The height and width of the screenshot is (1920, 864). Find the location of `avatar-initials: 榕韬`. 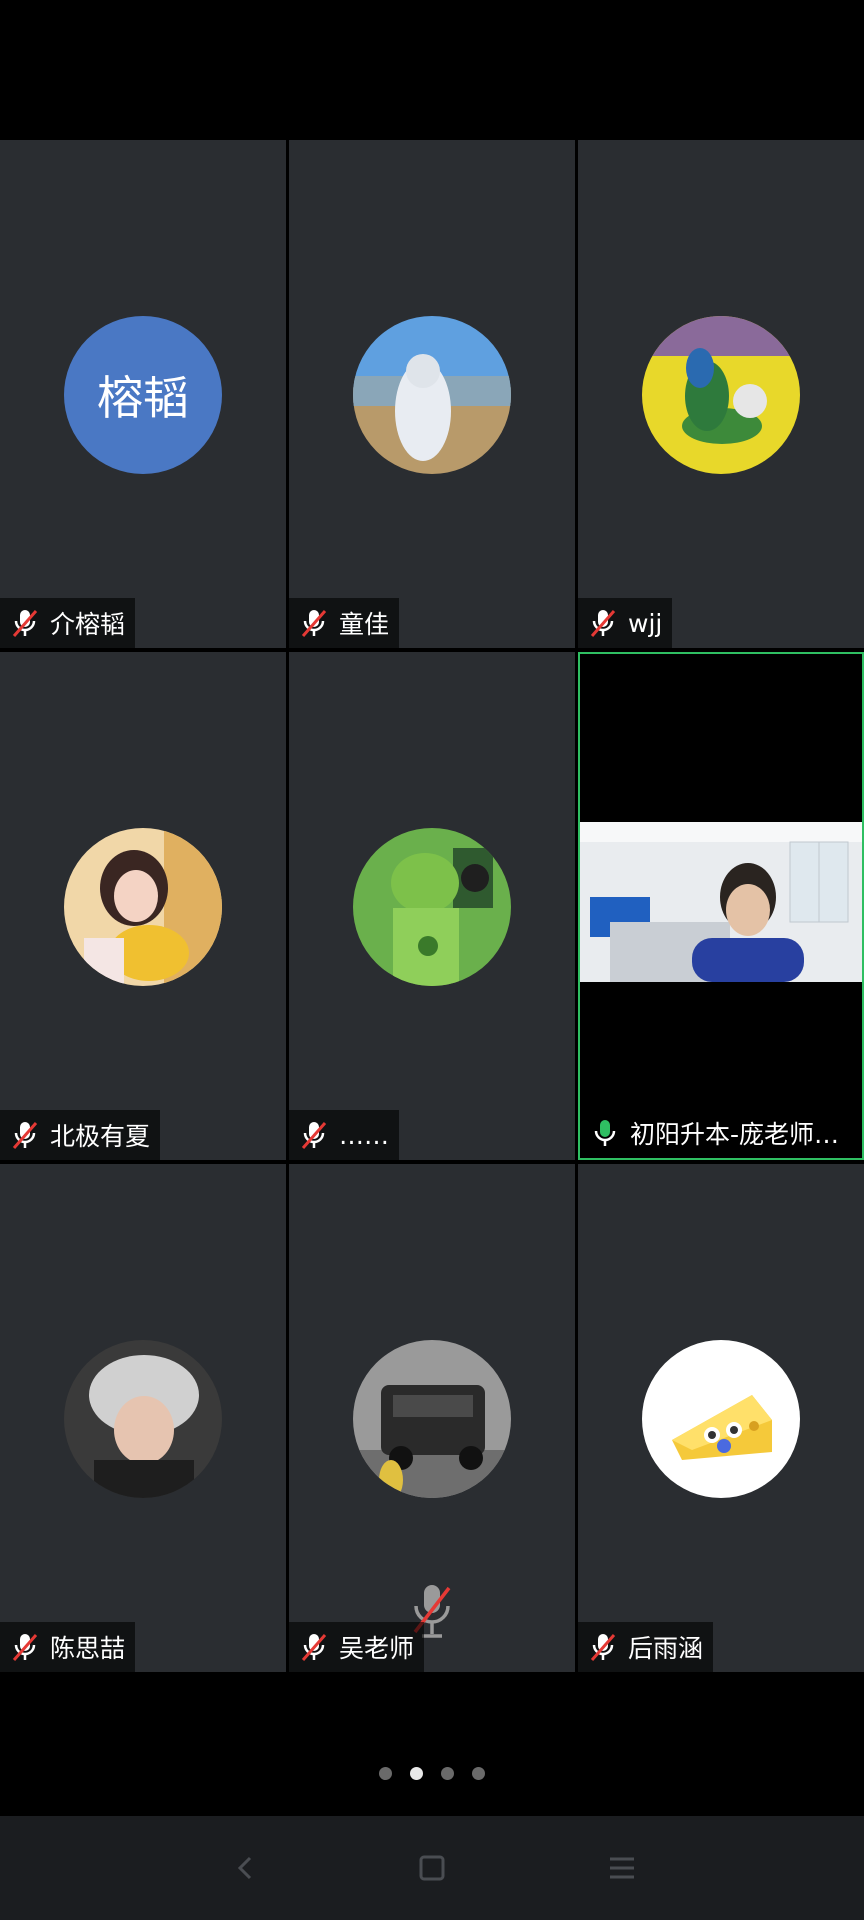

avatar-initials: 榕韬 is located at coordinates (143, 398).